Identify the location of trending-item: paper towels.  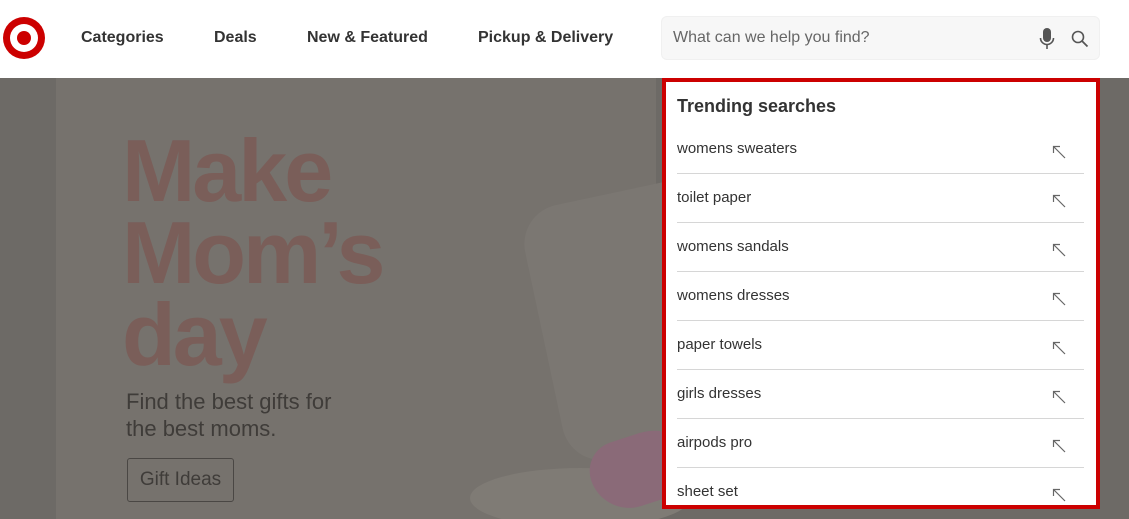
(880, 345).